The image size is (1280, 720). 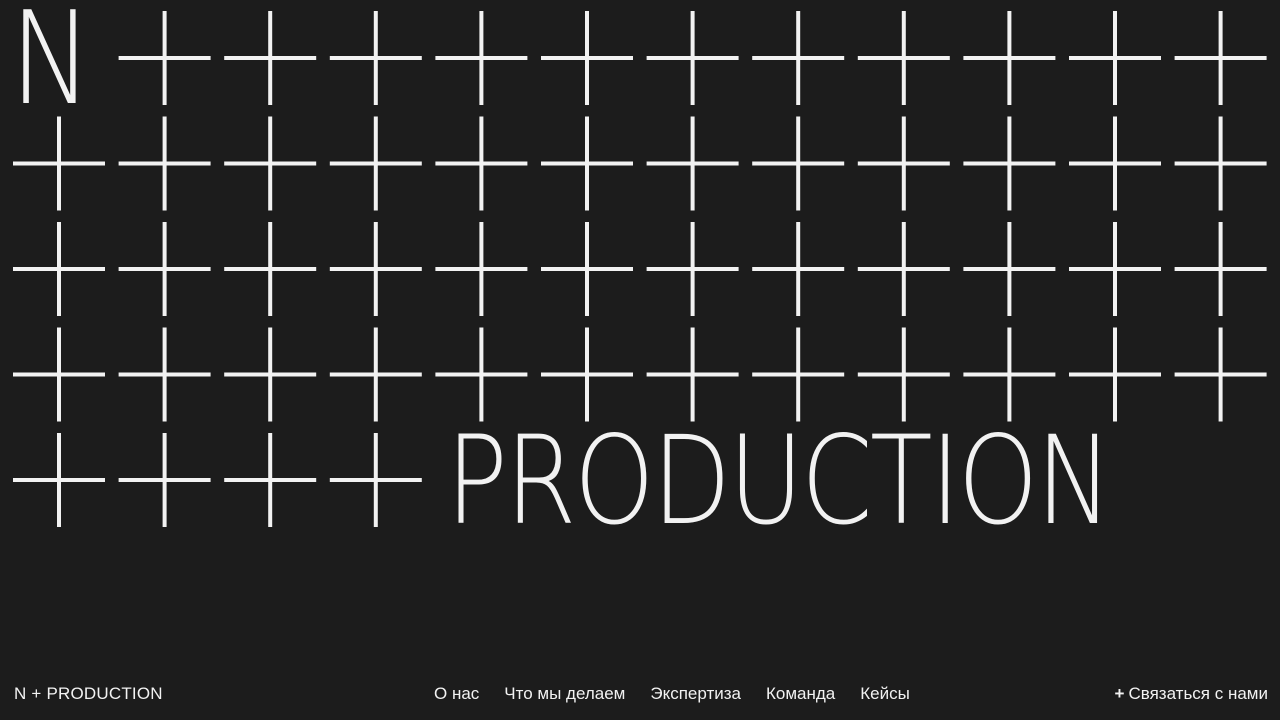 I want to click on hero-letter: N, so click(x=51, y=67).